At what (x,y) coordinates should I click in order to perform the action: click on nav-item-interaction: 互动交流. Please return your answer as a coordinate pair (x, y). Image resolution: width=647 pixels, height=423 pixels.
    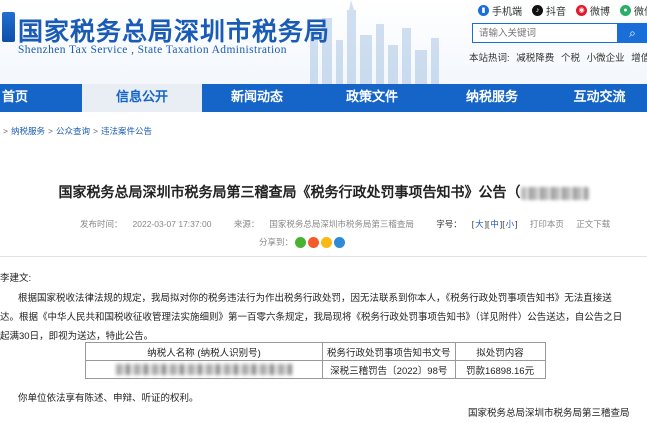
    Looking at the image, I should click on (599, 98).